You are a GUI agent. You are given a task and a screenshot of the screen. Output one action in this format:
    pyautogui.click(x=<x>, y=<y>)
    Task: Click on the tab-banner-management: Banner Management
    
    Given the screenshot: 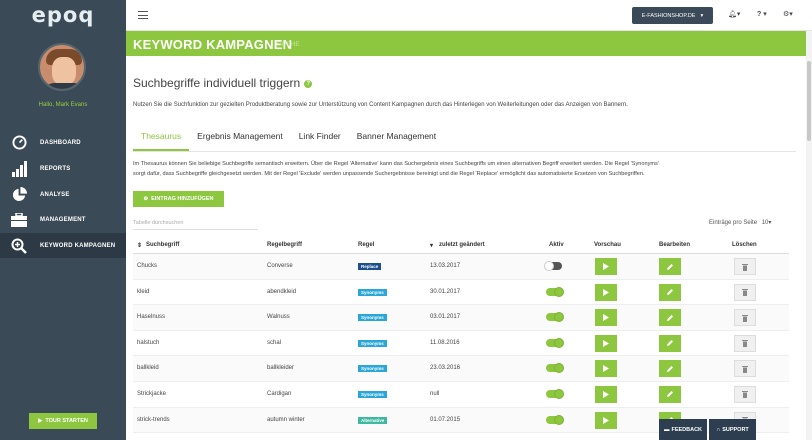 What is the action you would take?
    pyautogui.click(x=396, y=140)
    